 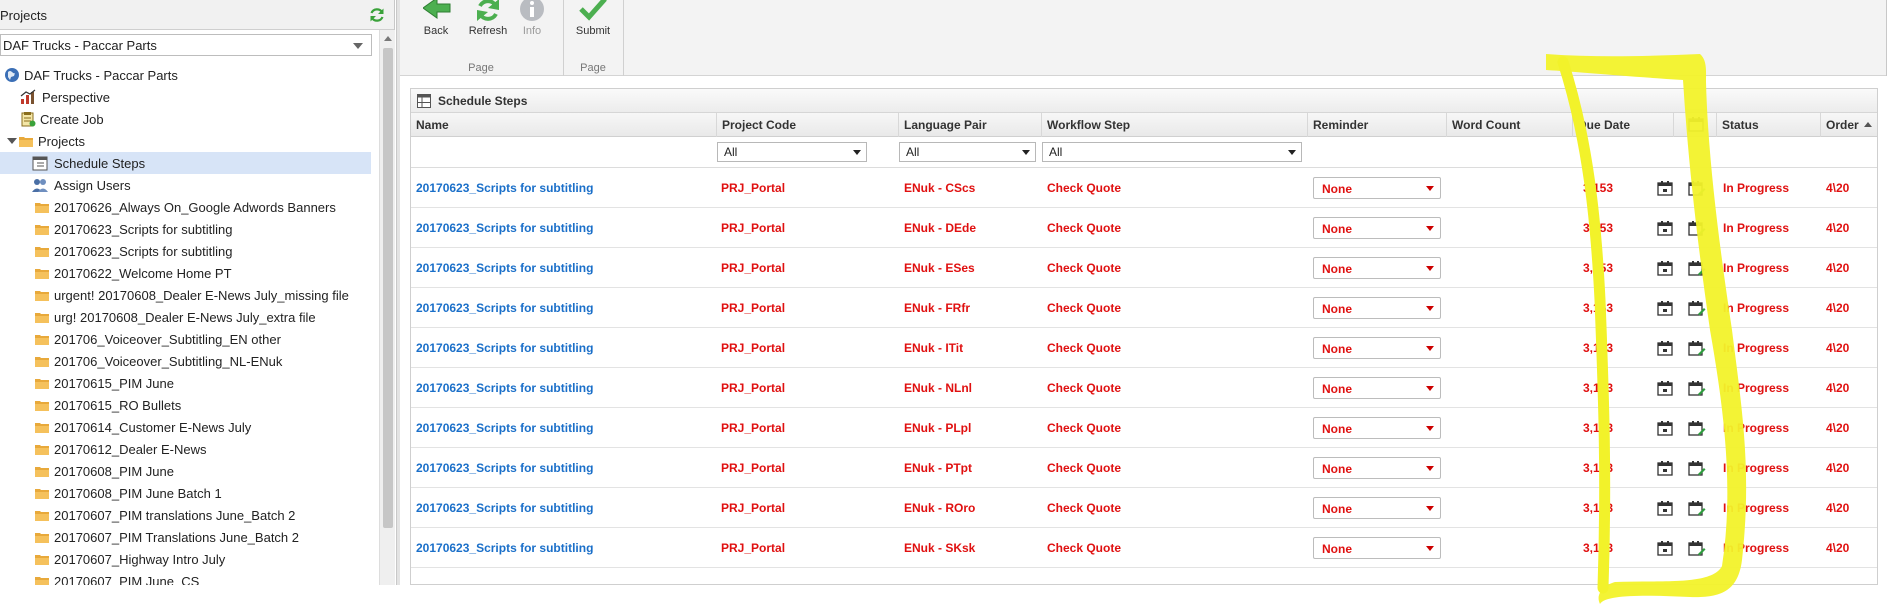 What do you see at coordinates (187, 97) in the screenshot?
I see `tree-item-perspective: Perspective` at bounding box center [187, 97].